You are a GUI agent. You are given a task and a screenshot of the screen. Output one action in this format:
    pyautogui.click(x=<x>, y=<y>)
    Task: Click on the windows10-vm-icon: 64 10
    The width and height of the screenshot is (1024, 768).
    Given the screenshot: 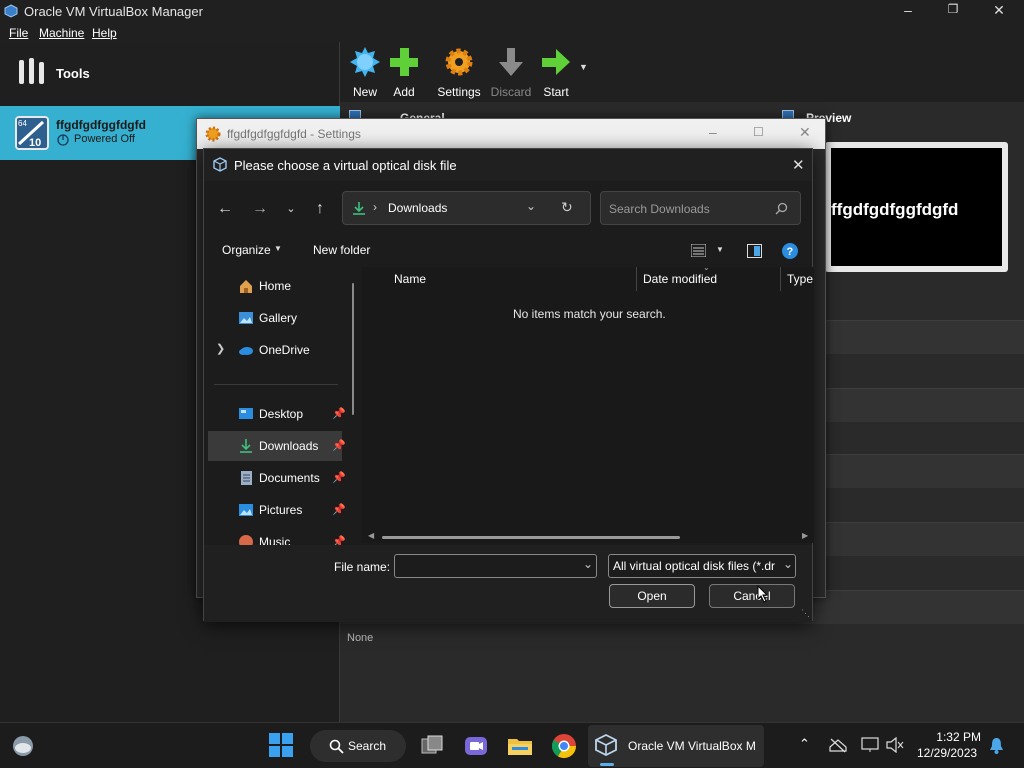 What is the action you would take?
    pyautogui.click(x=32, y=133)
    